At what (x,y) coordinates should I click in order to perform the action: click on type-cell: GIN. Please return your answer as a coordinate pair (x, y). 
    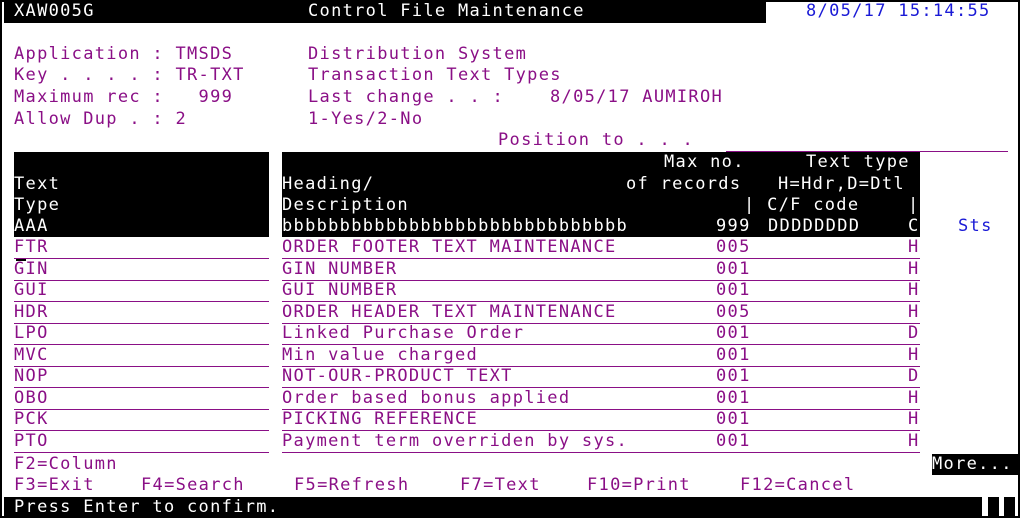
    Looking at the image, I should click on (141, 270).